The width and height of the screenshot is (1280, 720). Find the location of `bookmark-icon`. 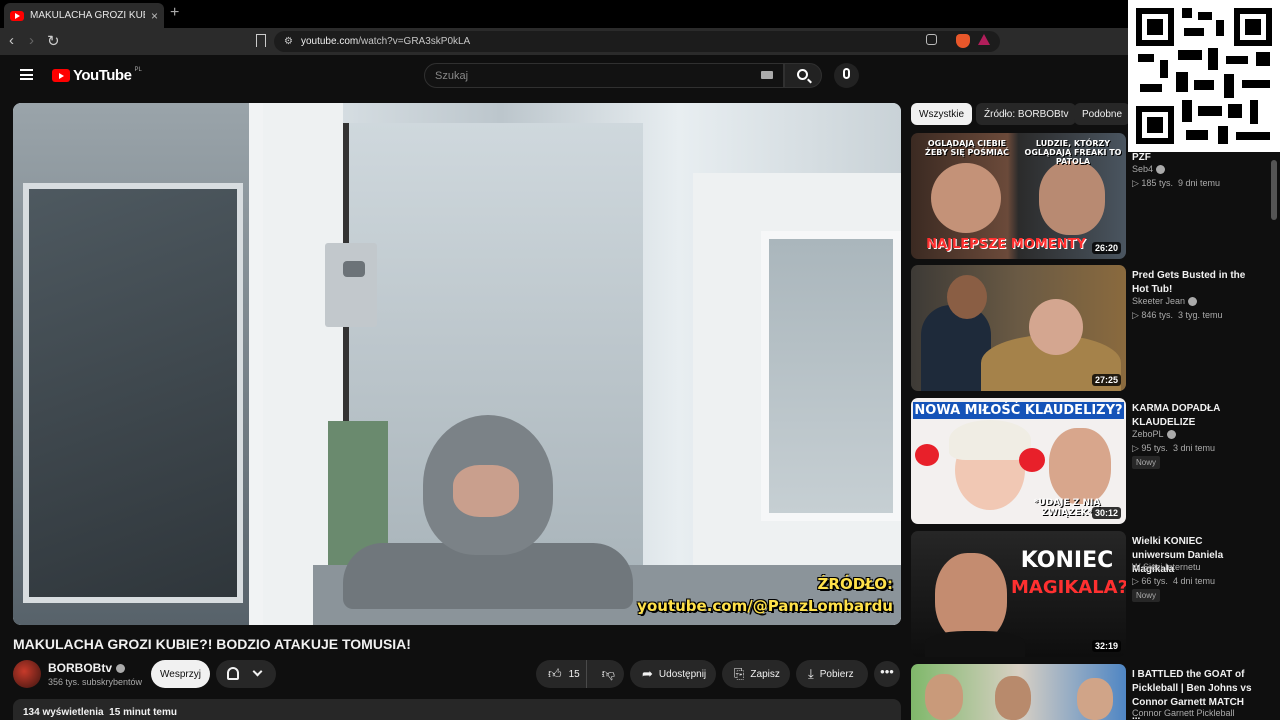

bookmark-icon is located at coordinates (261, 40).